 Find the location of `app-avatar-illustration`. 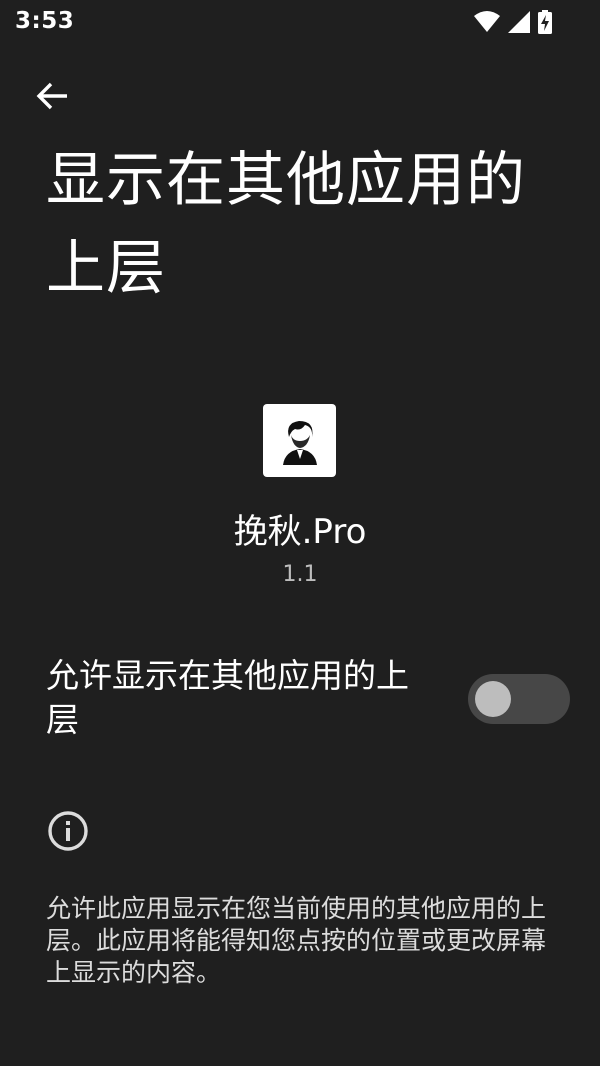

app-avatar-illustration is located at coordinates (299, 442).